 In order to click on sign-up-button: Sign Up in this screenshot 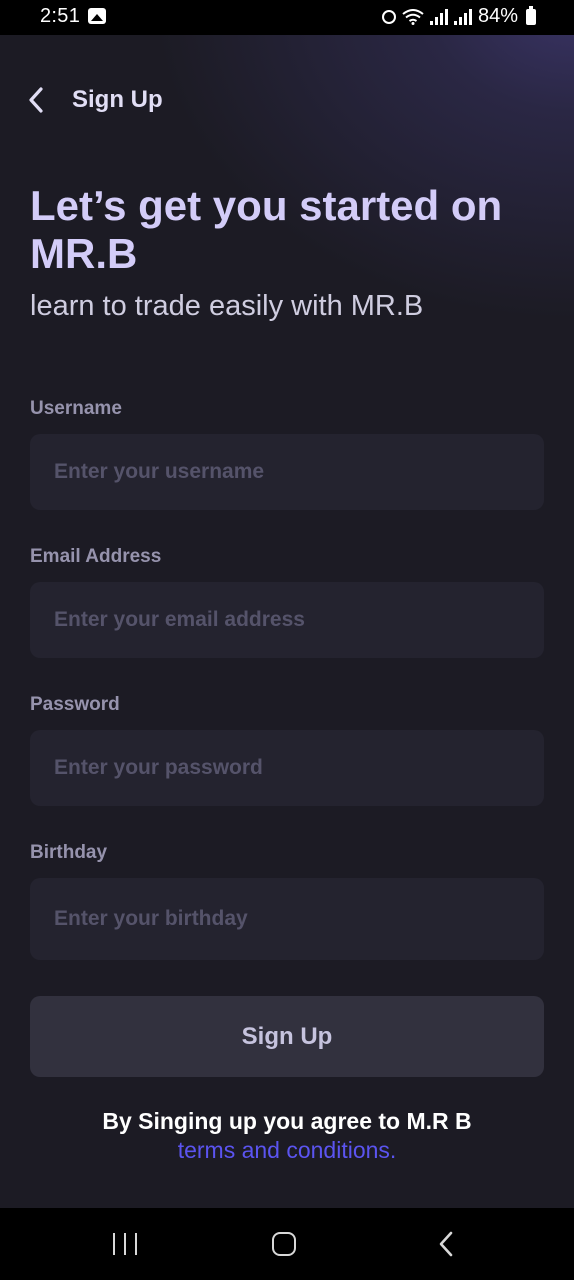, I will do `click(287, 1036)`.